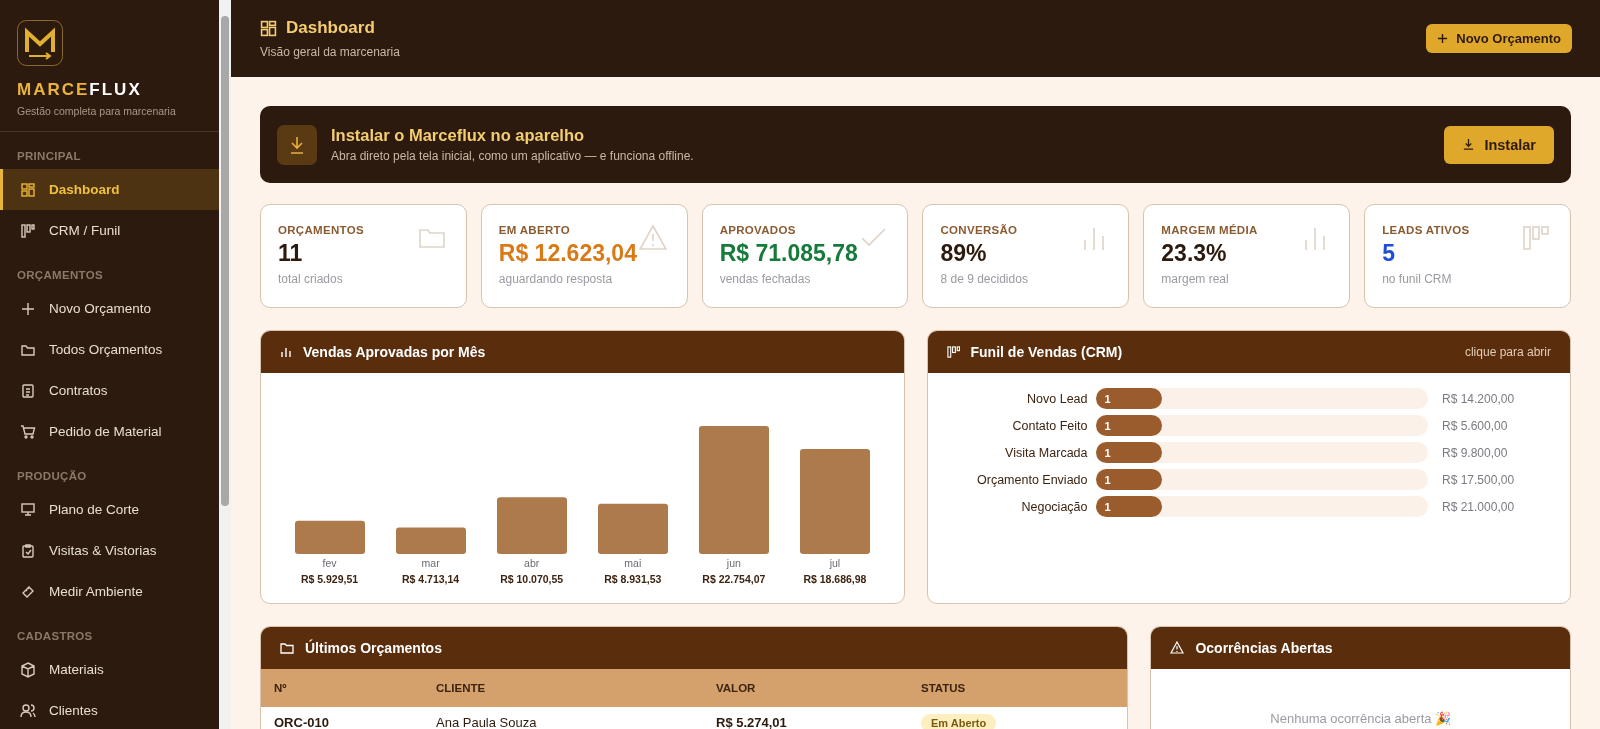 This screenshot has height=729, width=1600. What do you see at coordinates (556, 279) in the screenshot?
I see `kpi-caption: aguardando resposta` at bounding box center [556, 279].